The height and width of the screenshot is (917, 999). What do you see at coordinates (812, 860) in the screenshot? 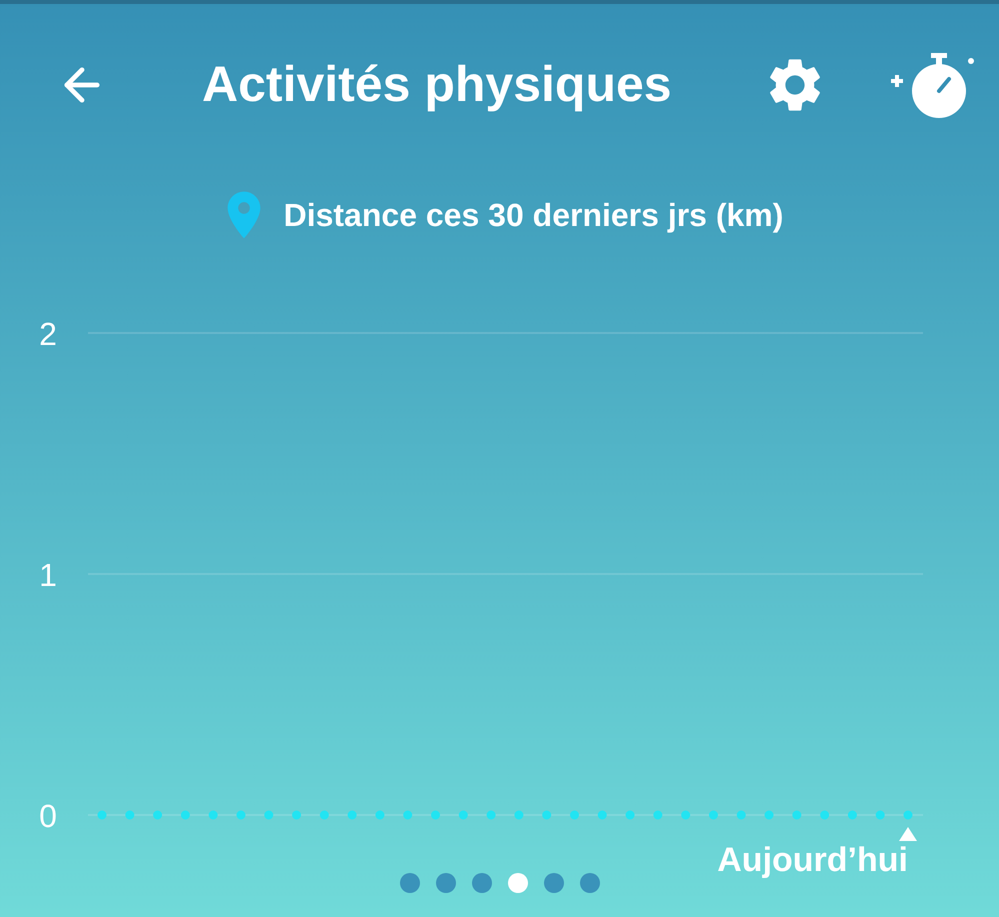
I see `today-label: Aujourd’hui` at bounding box center [812, 860].